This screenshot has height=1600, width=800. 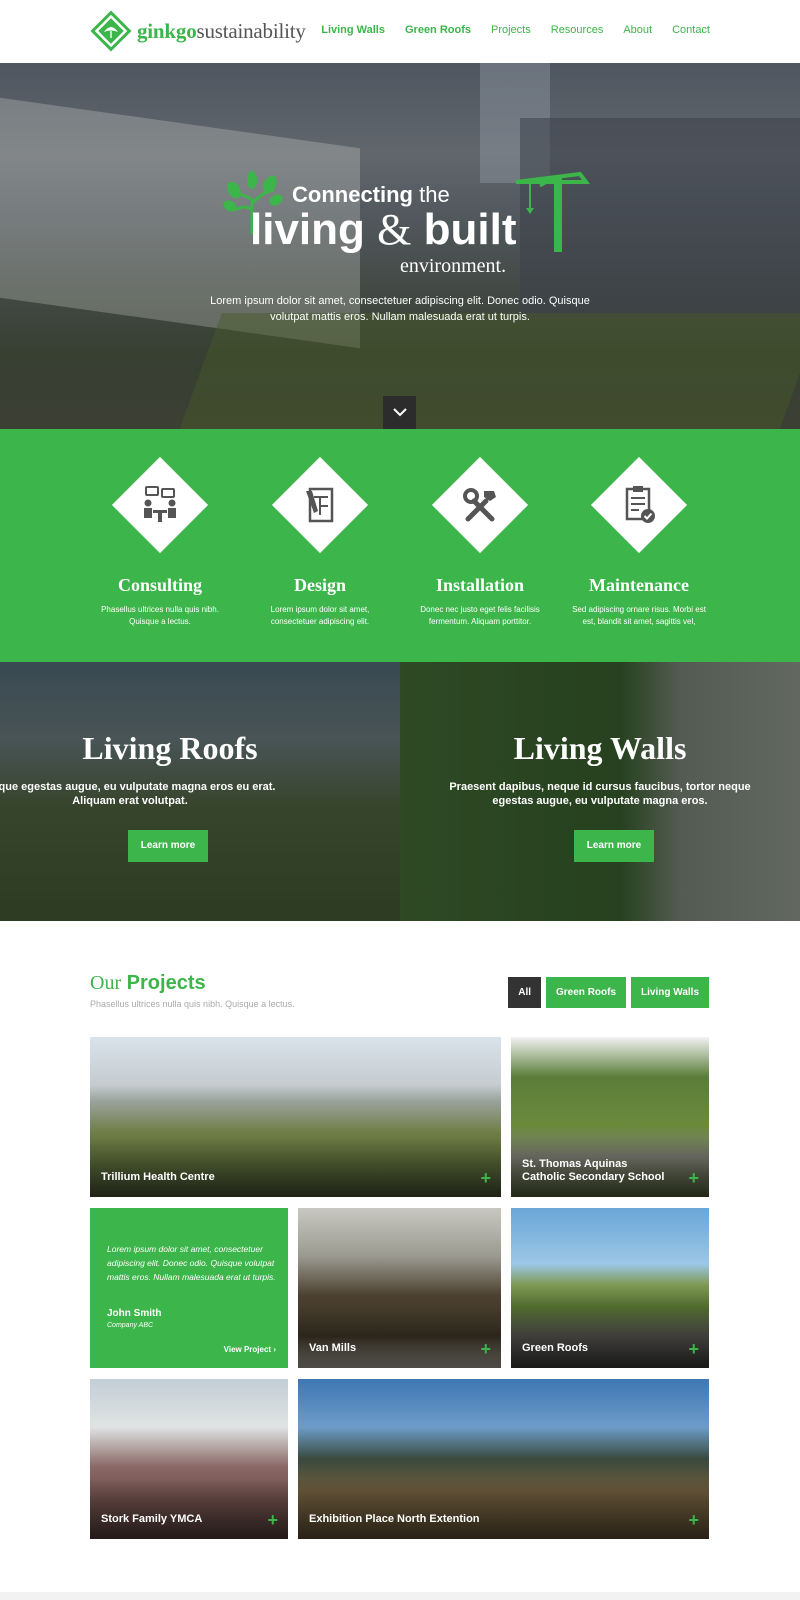 I want to click on testimonial-name: John Smith, so click(x=134, y=1313).